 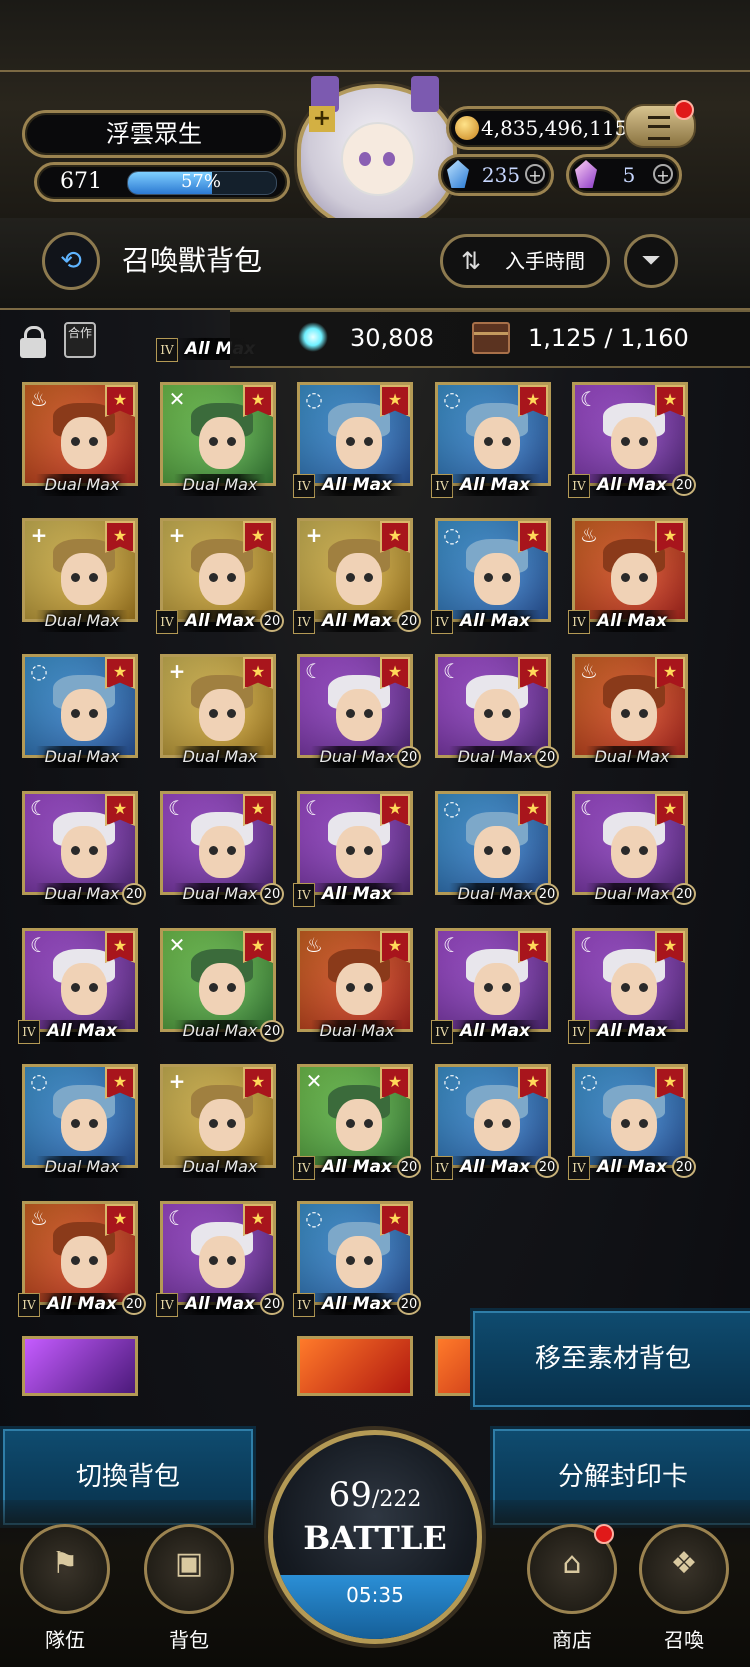 I want to click on player-name: 浮雲眾生, so click(x=154, y=134).